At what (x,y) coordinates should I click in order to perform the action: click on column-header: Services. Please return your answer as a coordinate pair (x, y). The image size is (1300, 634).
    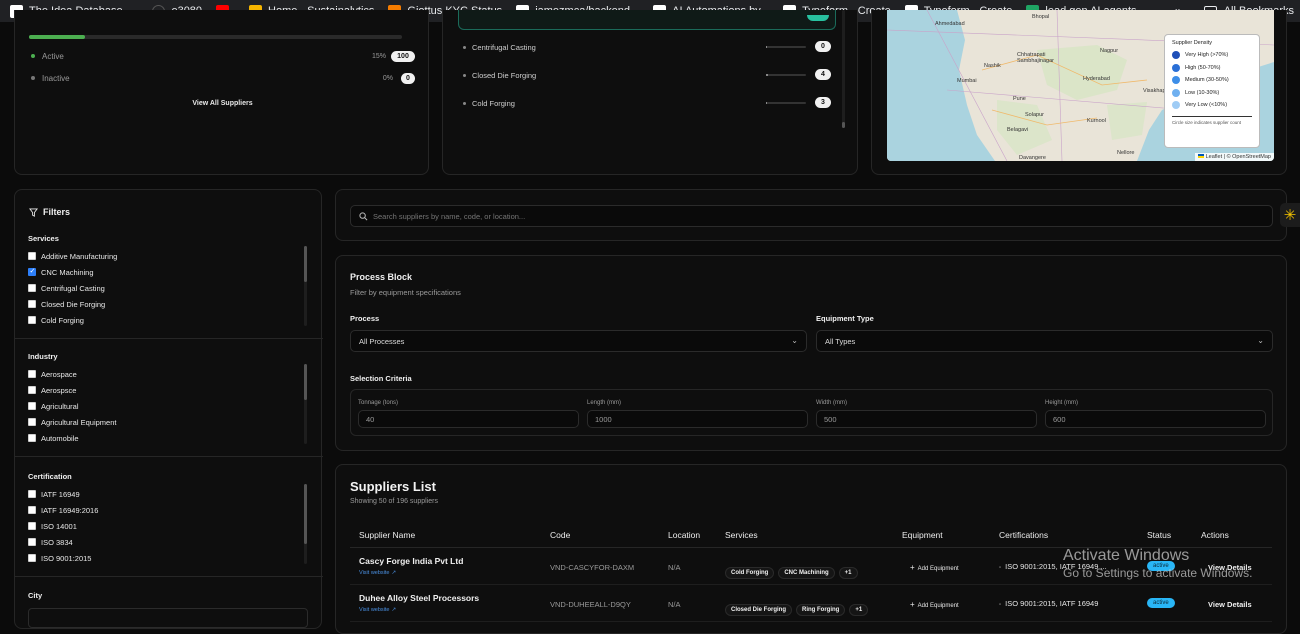
    Looking at the image, I should click on (741, 535).